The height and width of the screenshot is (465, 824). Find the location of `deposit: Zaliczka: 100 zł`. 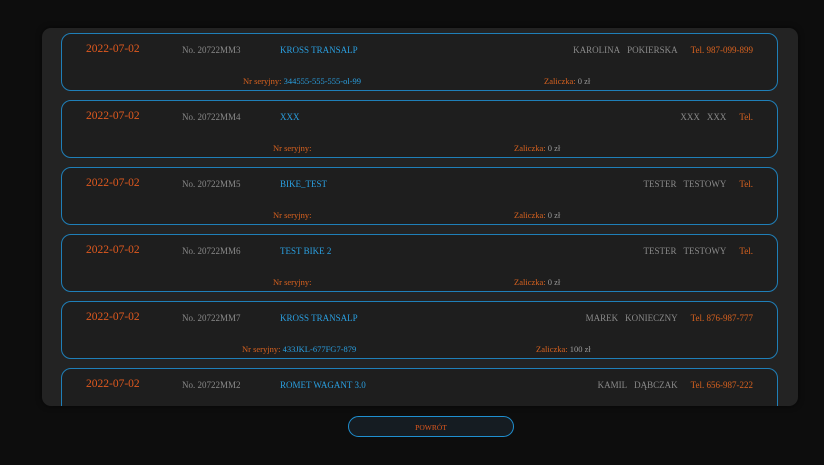

deposit: Zaliczka: 100 zł is located at coordinates (563, 349).